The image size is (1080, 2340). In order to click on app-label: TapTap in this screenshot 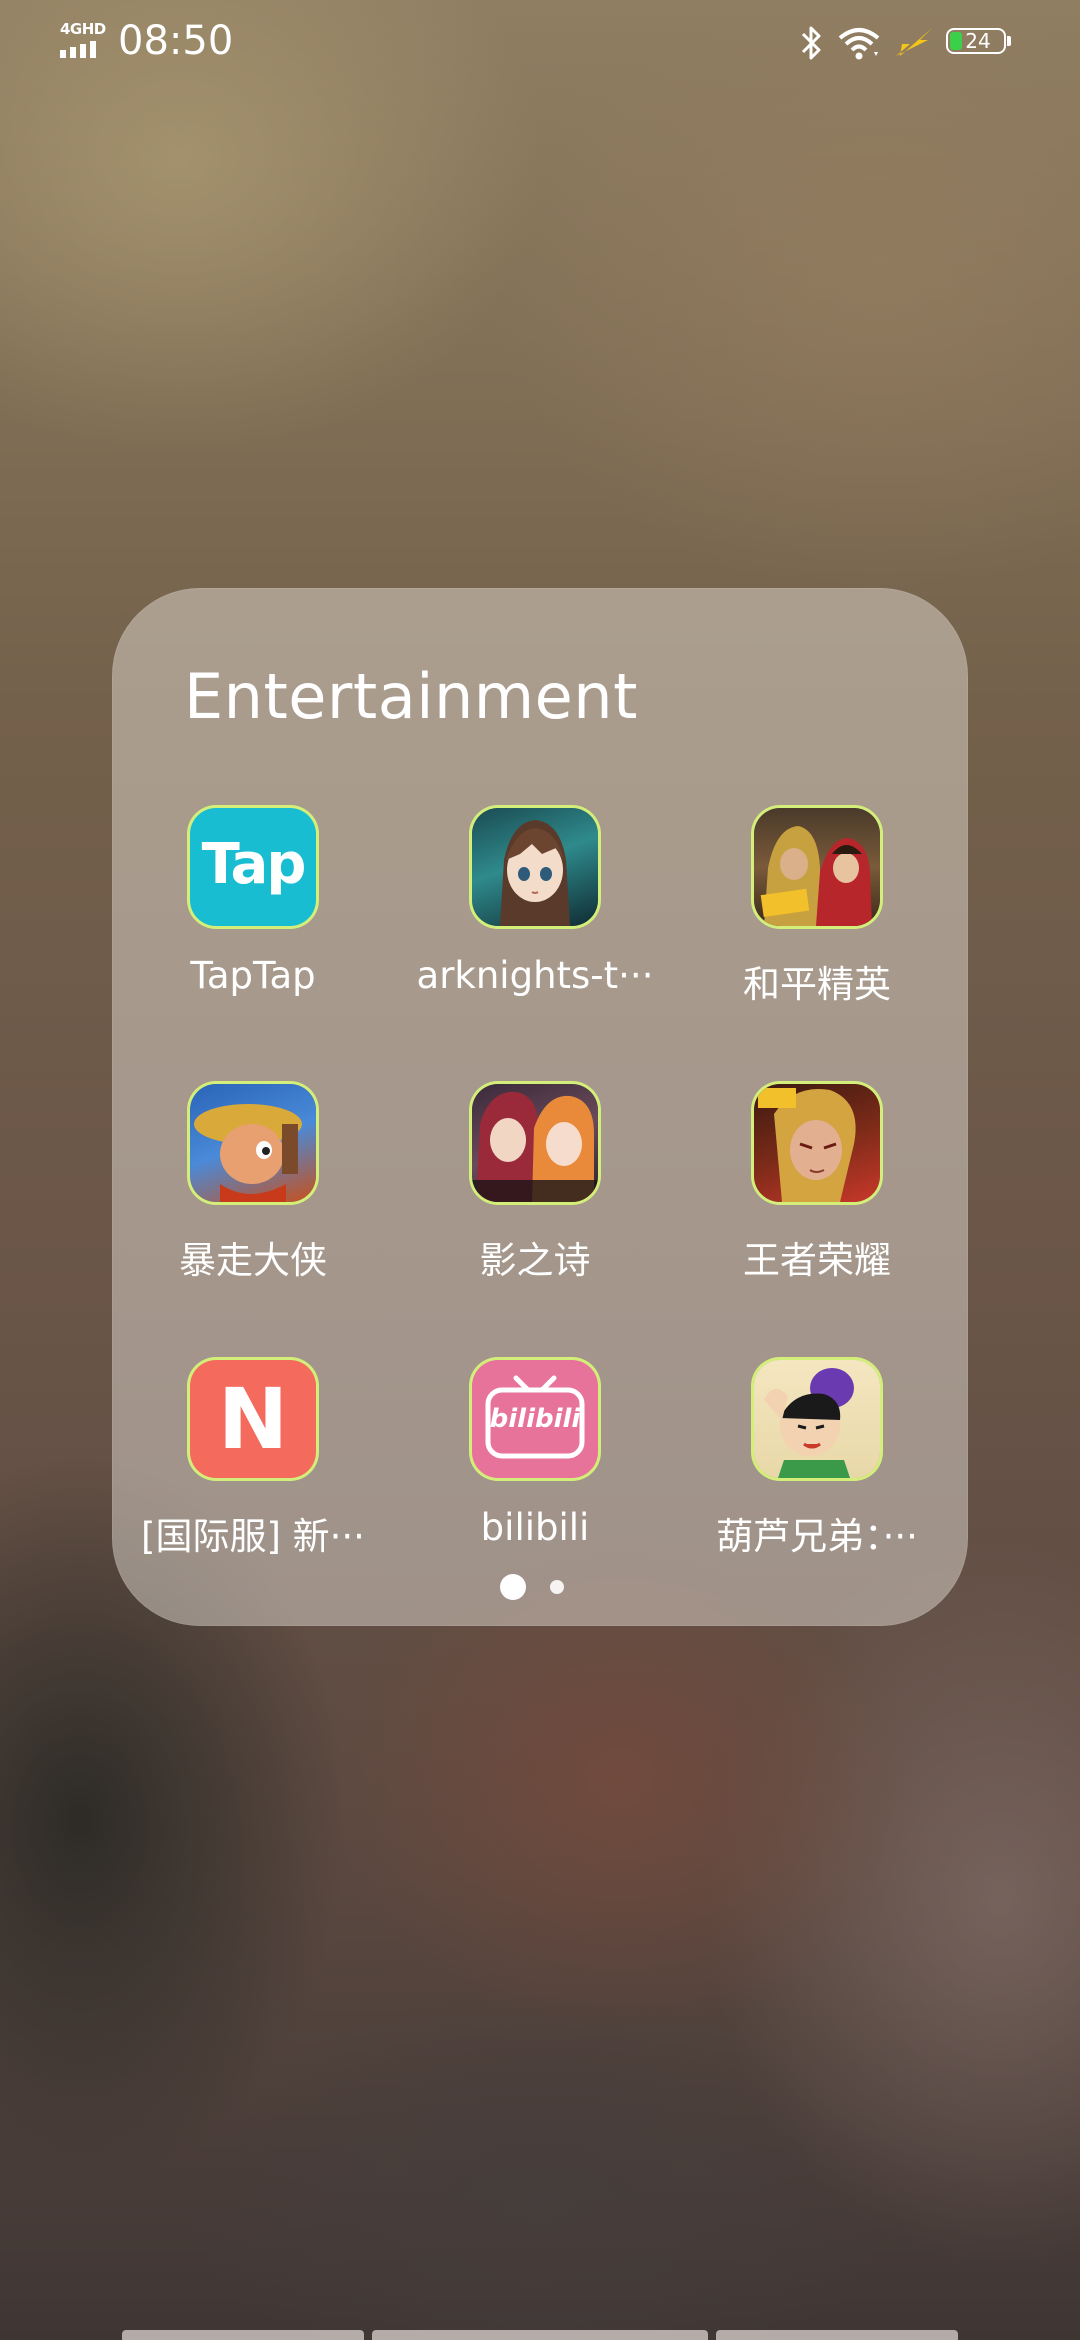, I will do `click(253, 975)`.